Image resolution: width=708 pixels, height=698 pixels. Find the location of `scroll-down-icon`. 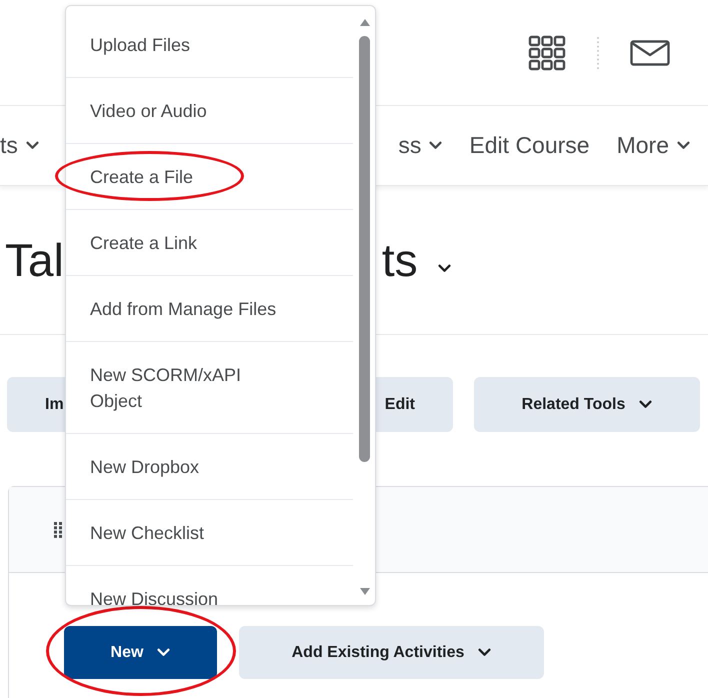

scroll-down-icon is located at coordinates (365, 591).